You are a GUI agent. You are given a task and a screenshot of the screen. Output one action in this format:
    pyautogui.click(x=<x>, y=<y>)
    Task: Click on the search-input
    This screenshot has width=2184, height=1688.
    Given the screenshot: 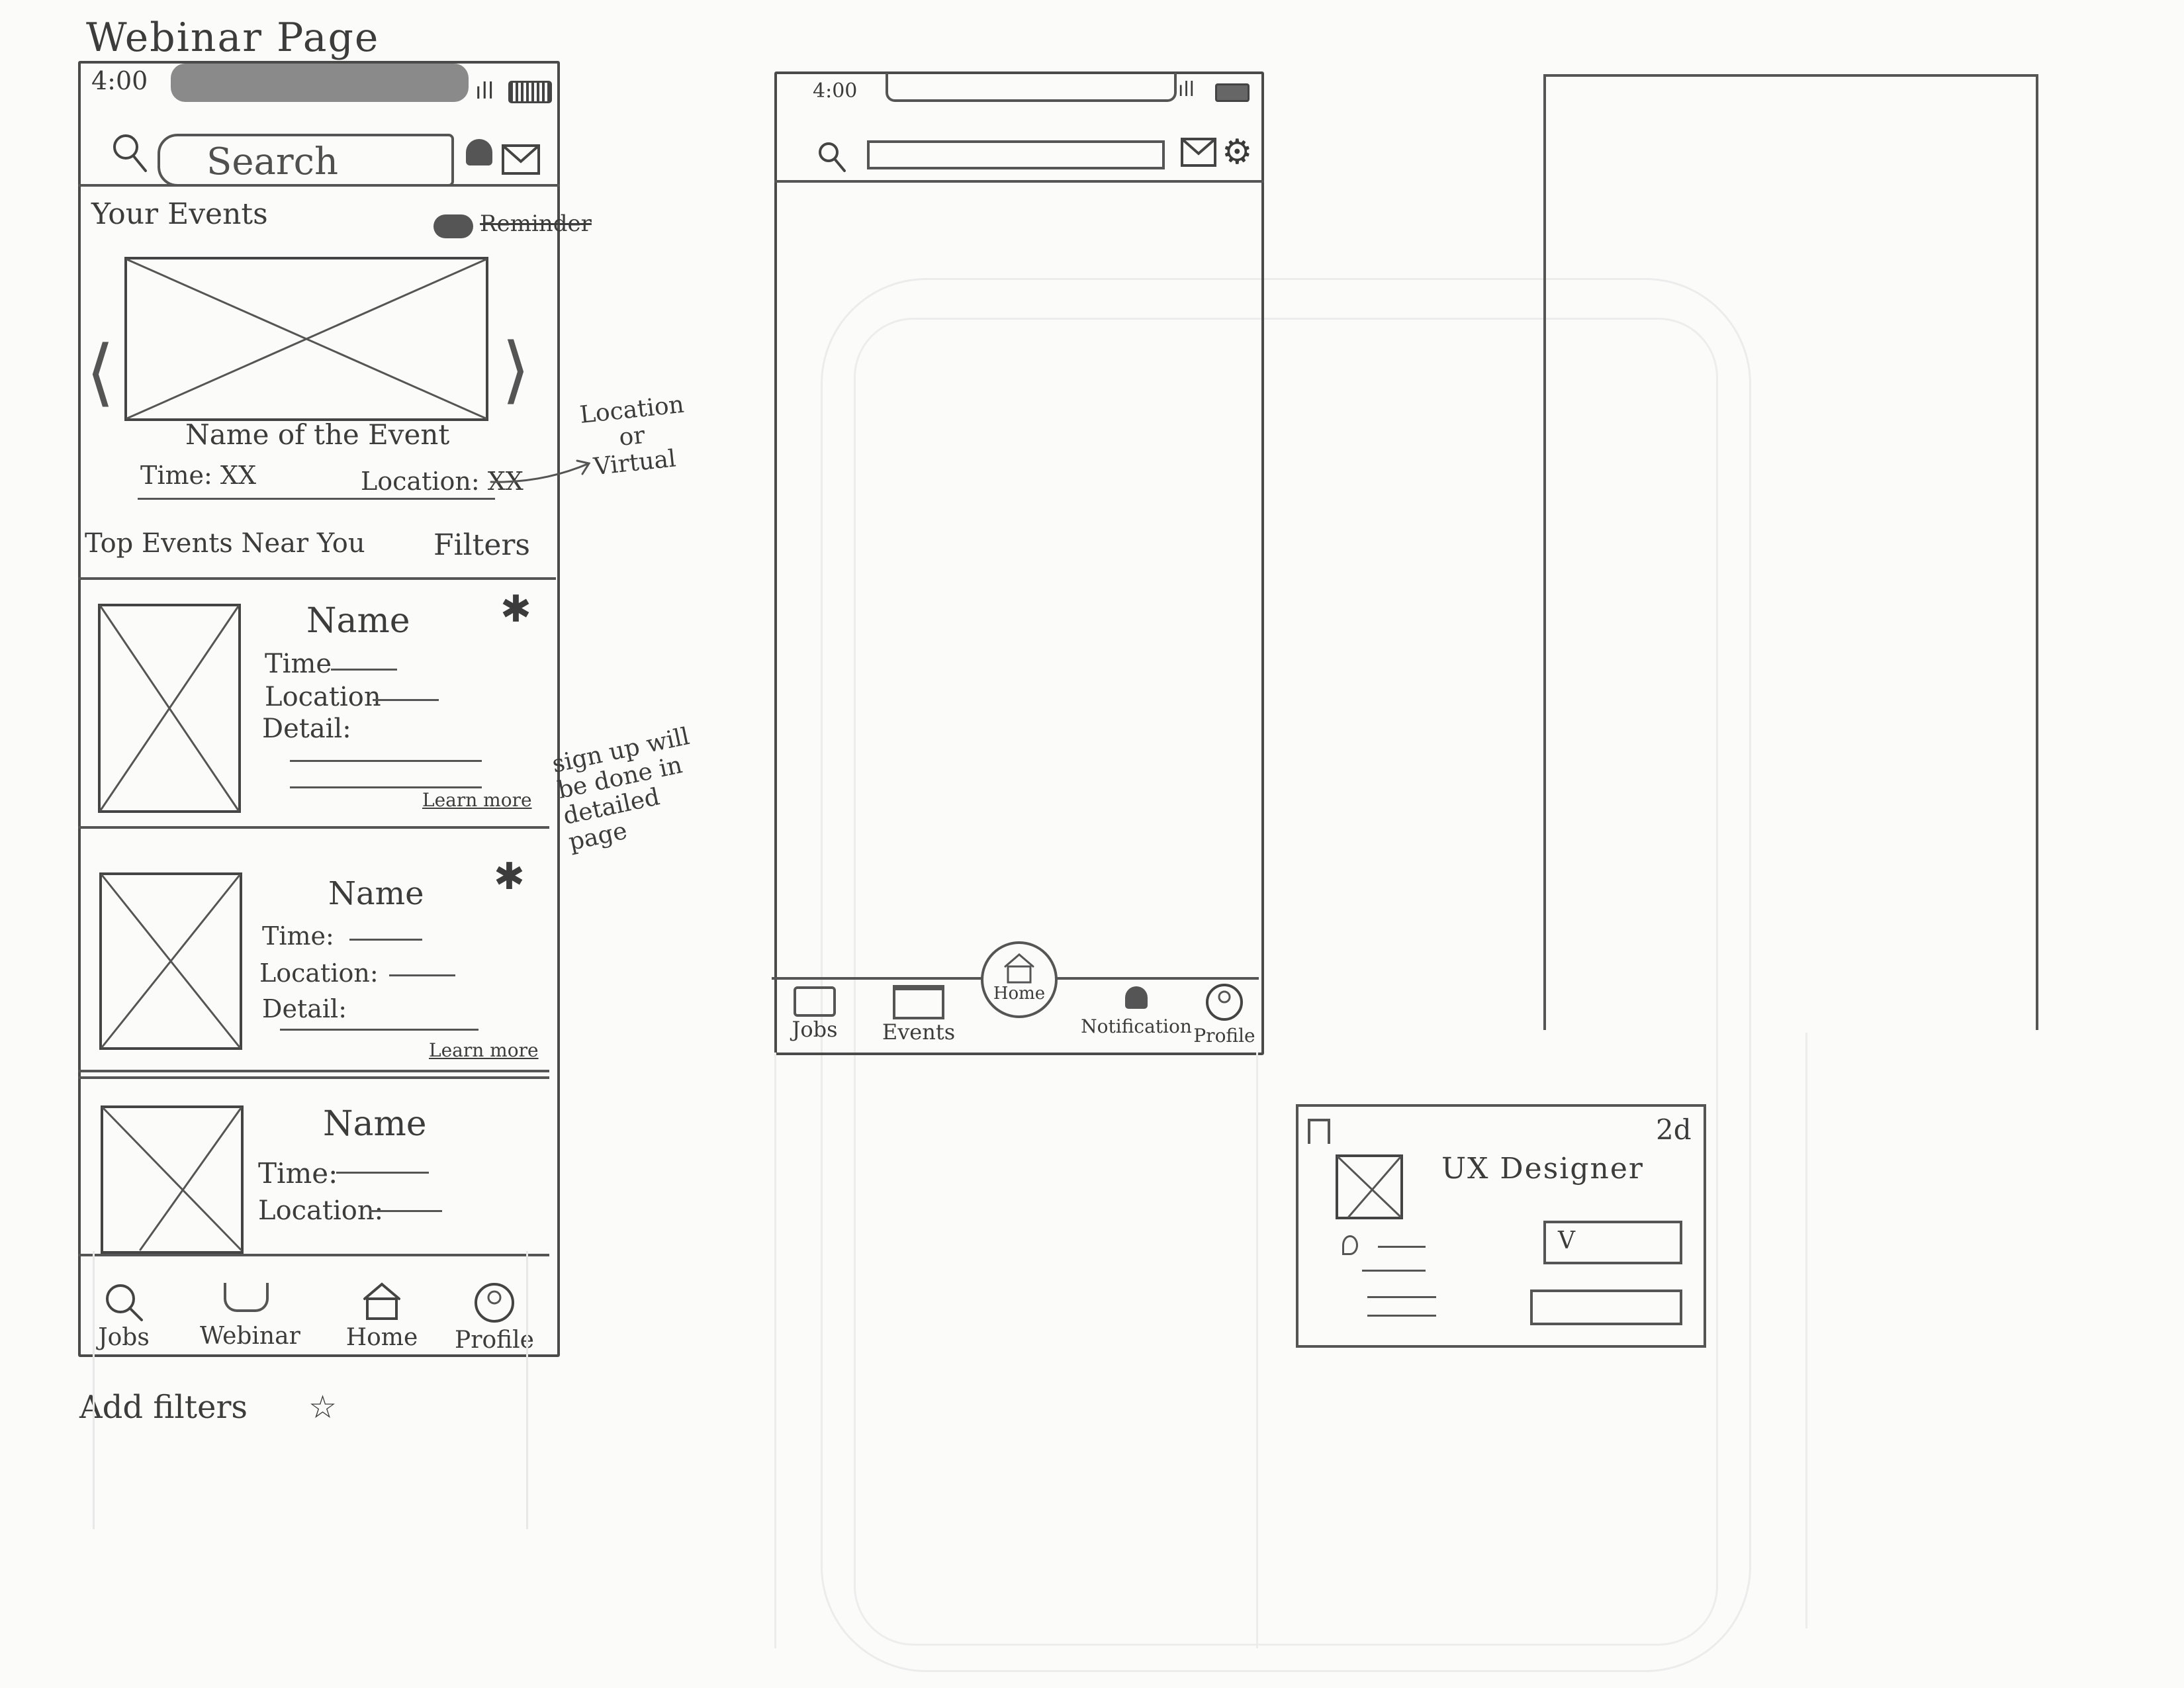 What is the action you would take?
    pyautogui.click(x=1016, y=154)
    